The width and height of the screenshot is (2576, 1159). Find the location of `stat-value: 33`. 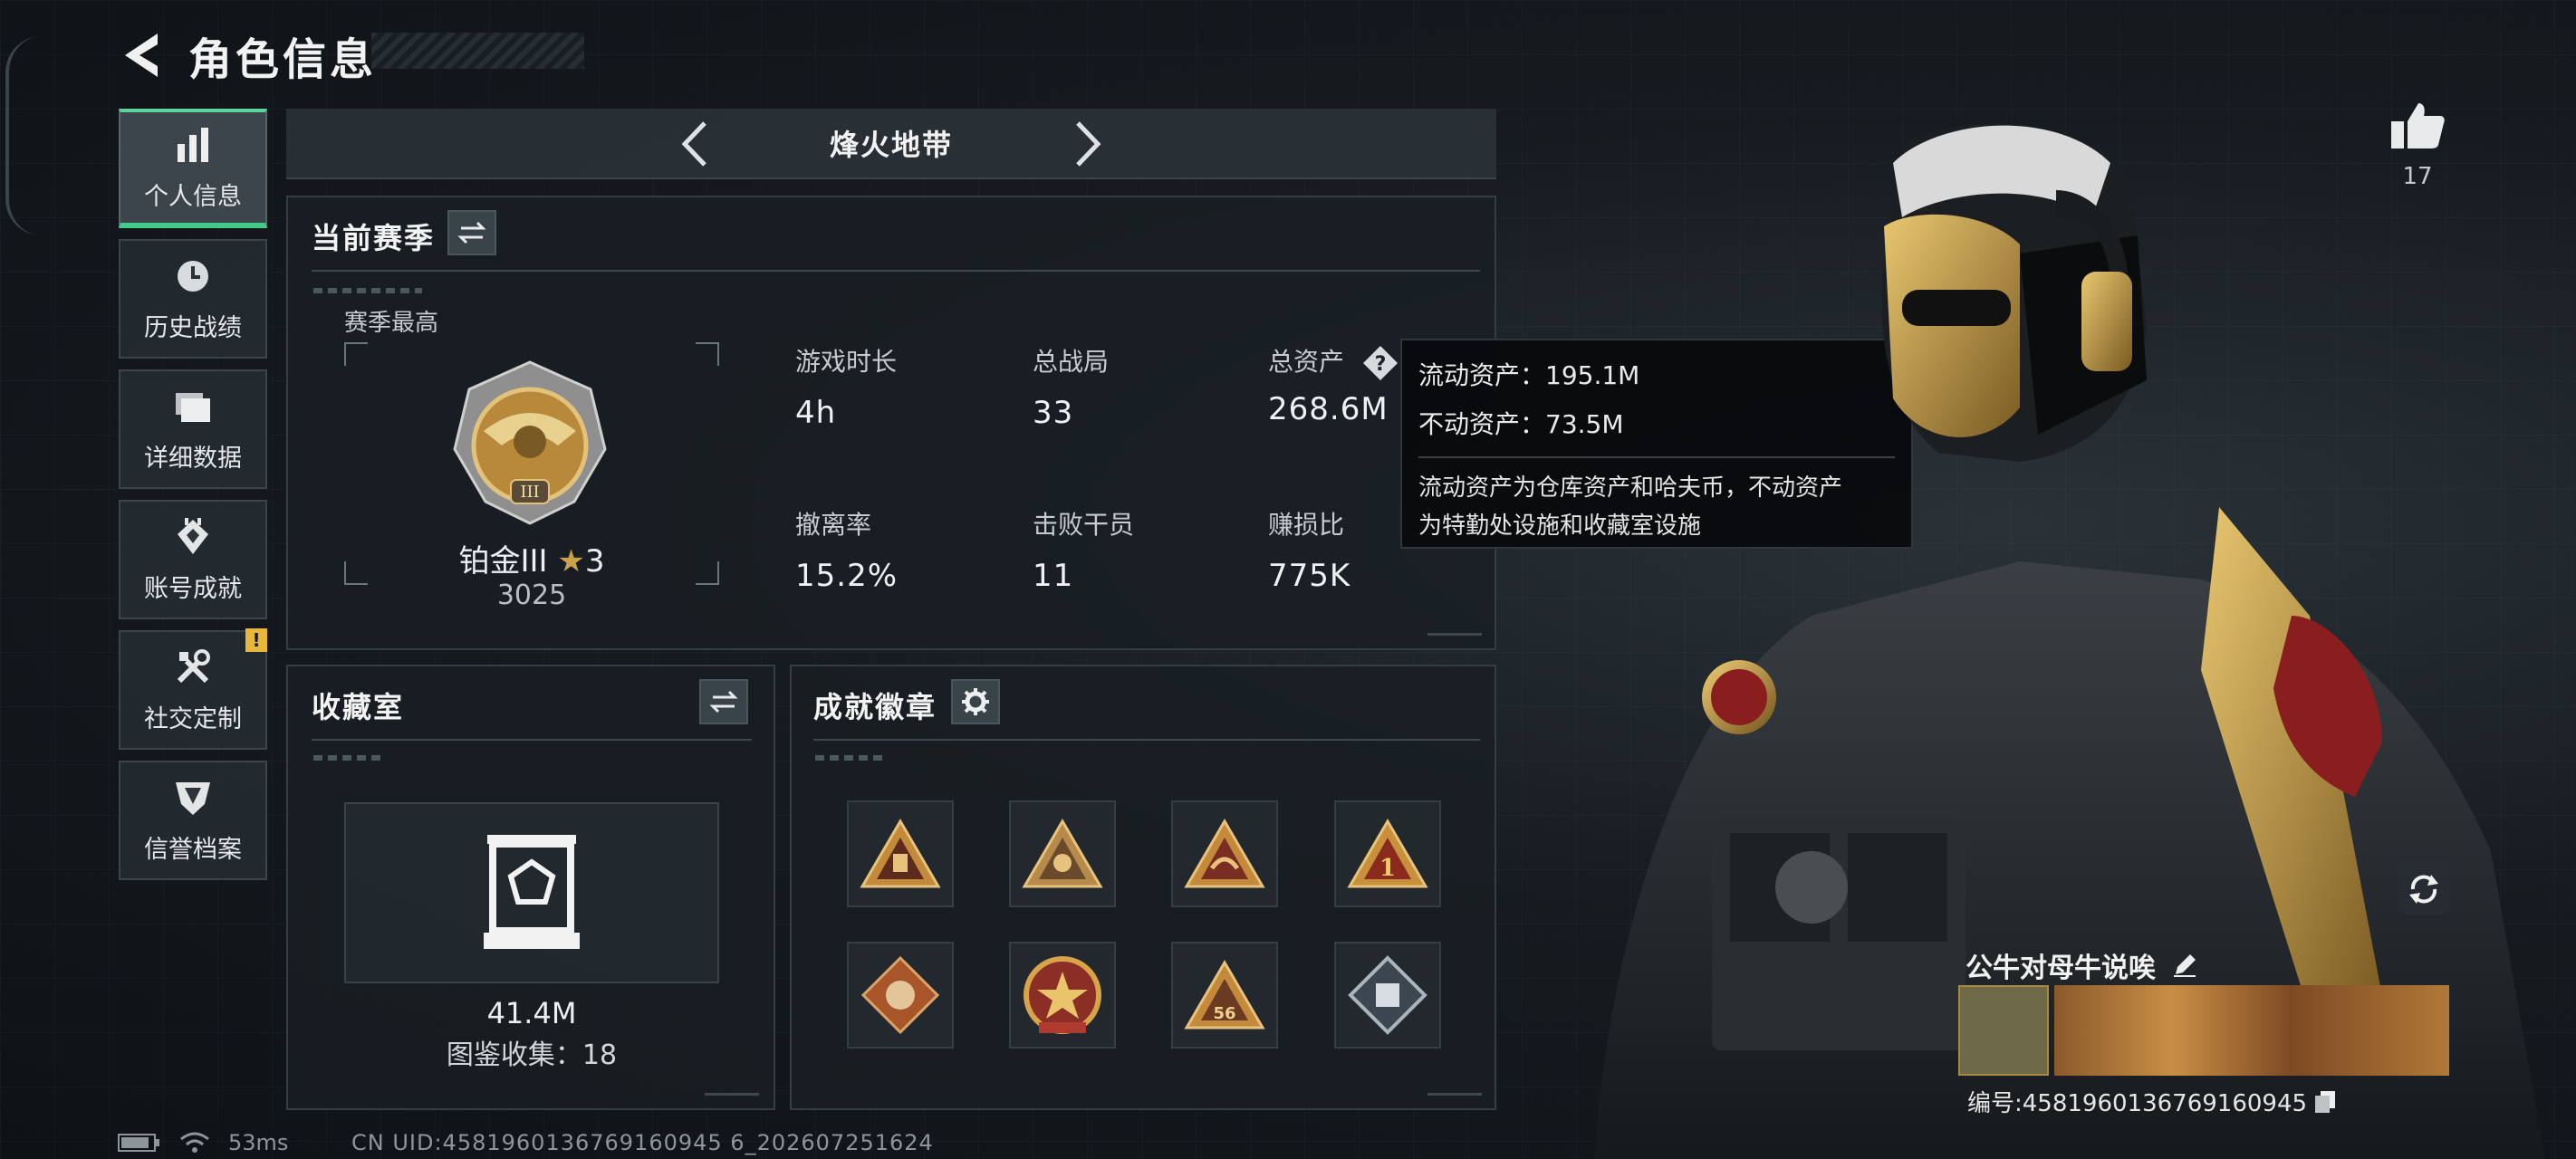

stat-value: 33 is located at coordinates (1053, 413).